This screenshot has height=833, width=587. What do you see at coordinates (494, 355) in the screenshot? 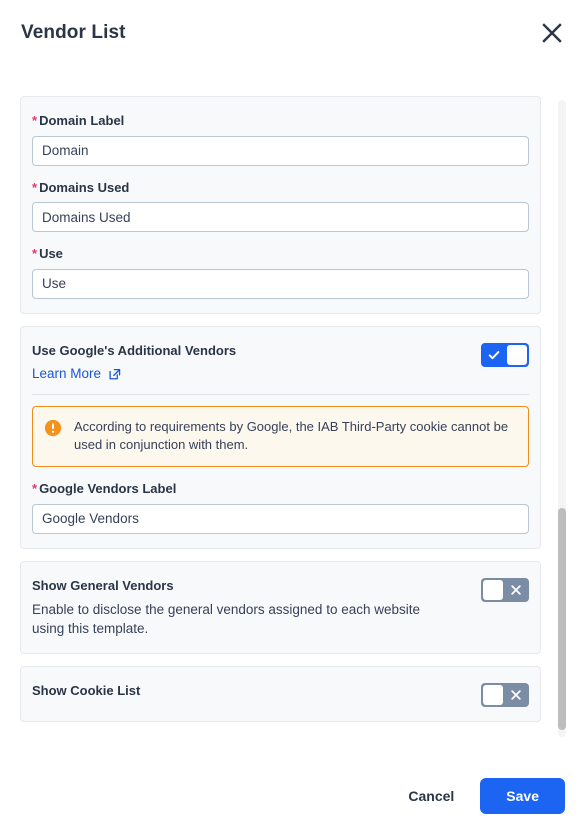
I see `check-icon` at bounding box center [494, 355].